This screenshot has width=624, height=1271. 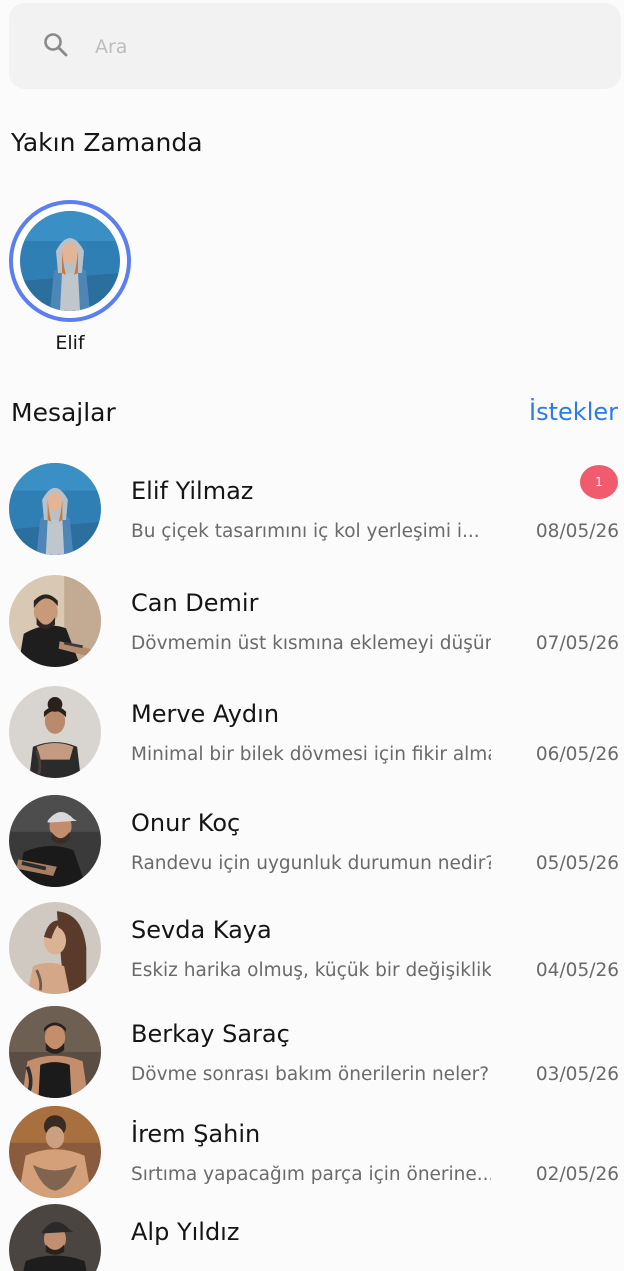 I want to click on story-item-elif: Elif, so click(x=70, y=280).